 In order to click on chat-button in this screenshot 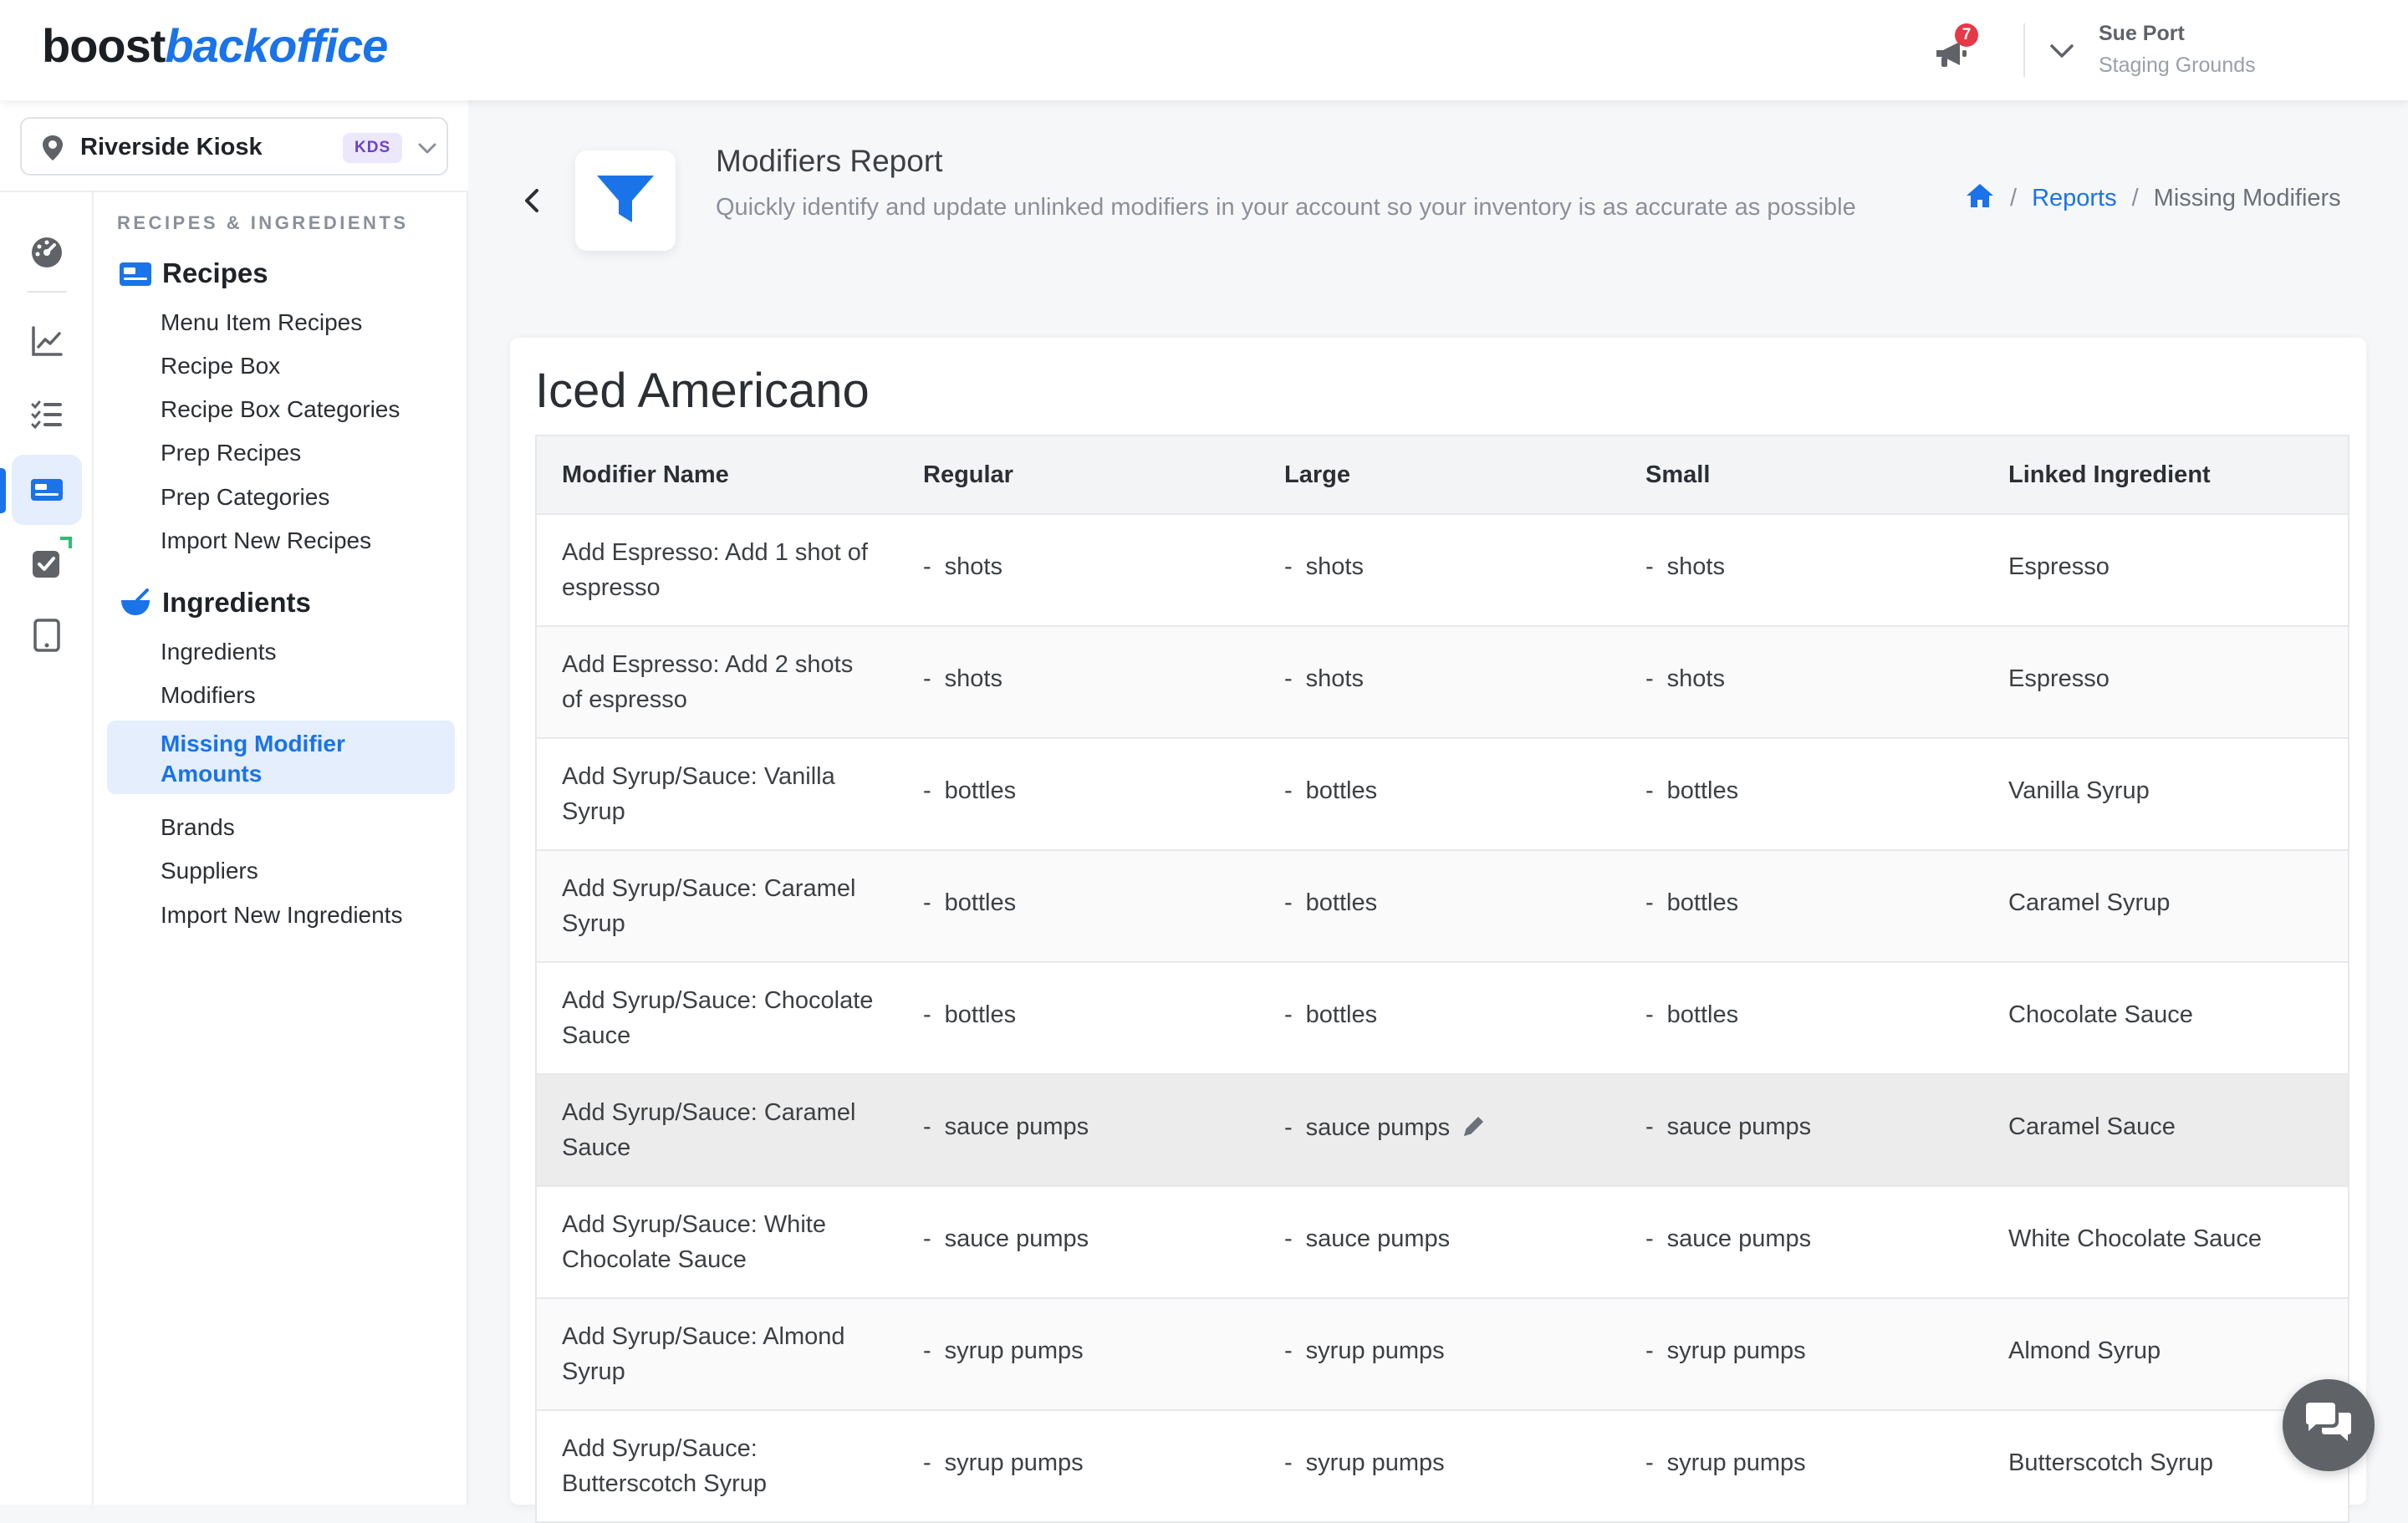, I will do `click(2329, 1425)`.